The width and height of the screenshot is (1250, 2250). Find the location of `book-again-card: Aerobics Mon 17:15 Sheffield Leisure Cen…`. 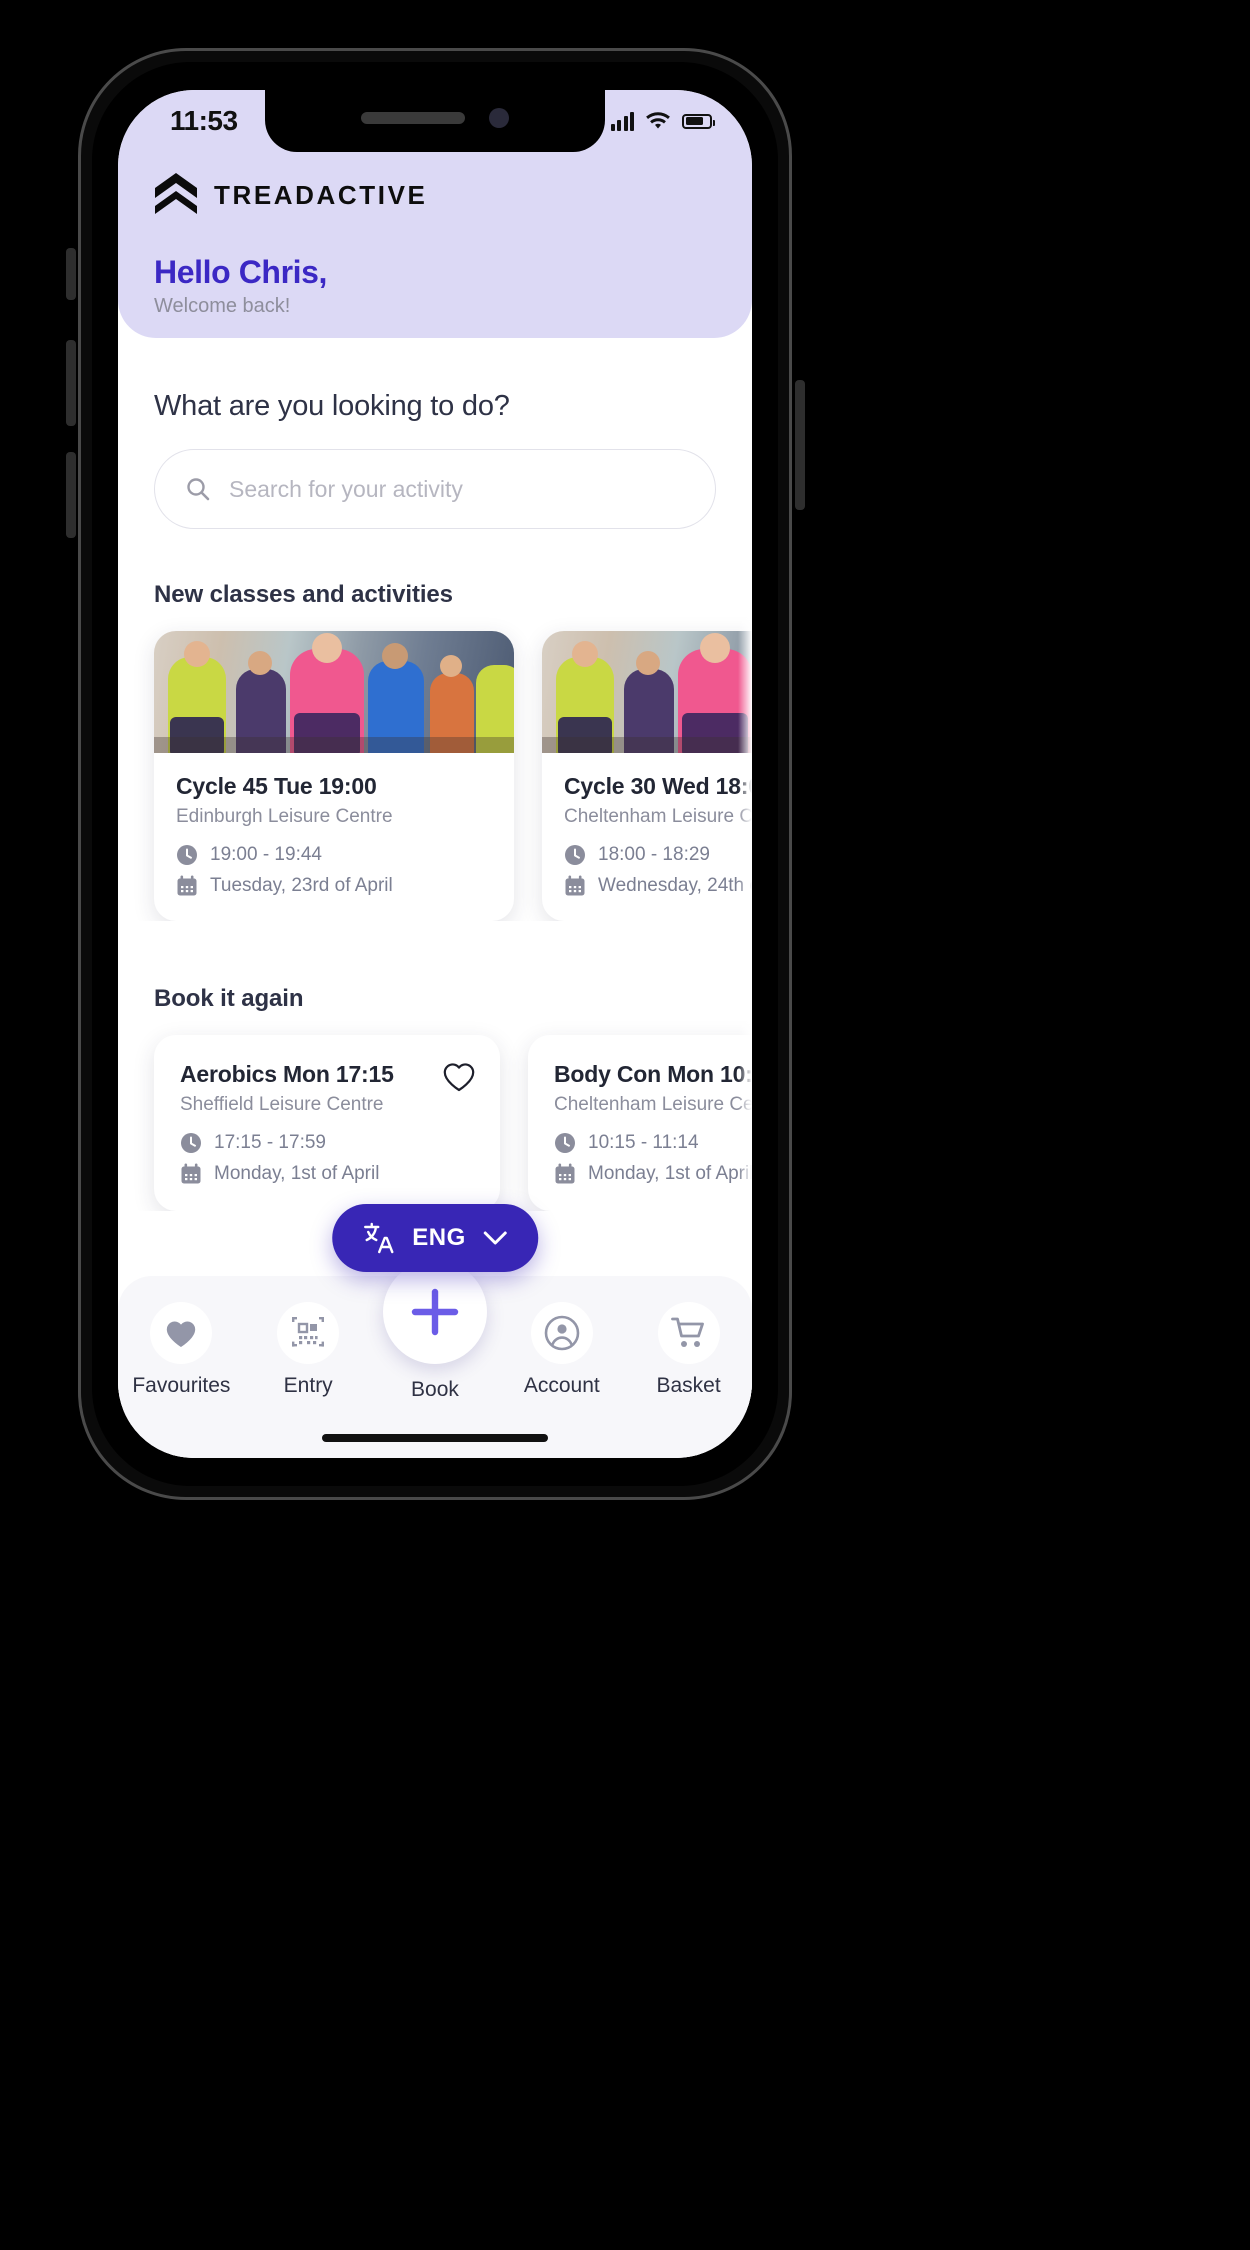

book-again-card: Aerobics Mon 17:15 Sheffield Leisure Cen… is located at coordinates (327, 1123).